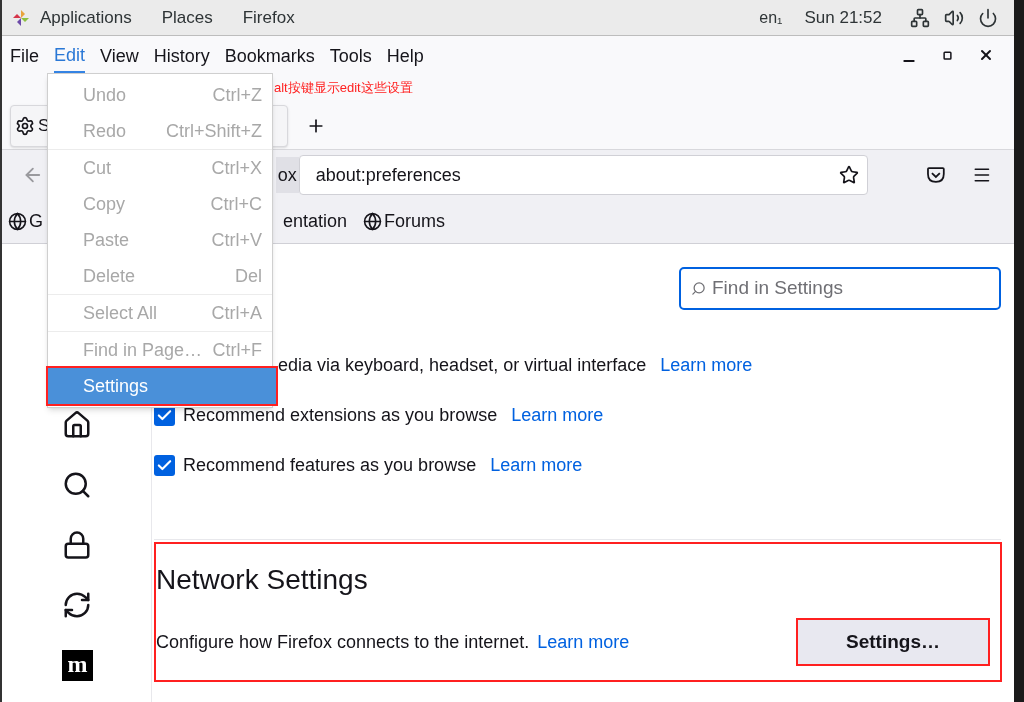 The height and width of the screenshot is (702, 1024). Describe the element at coordinates (119, 55) in the screenshot. I see `menu-bar-item: View` at that location.